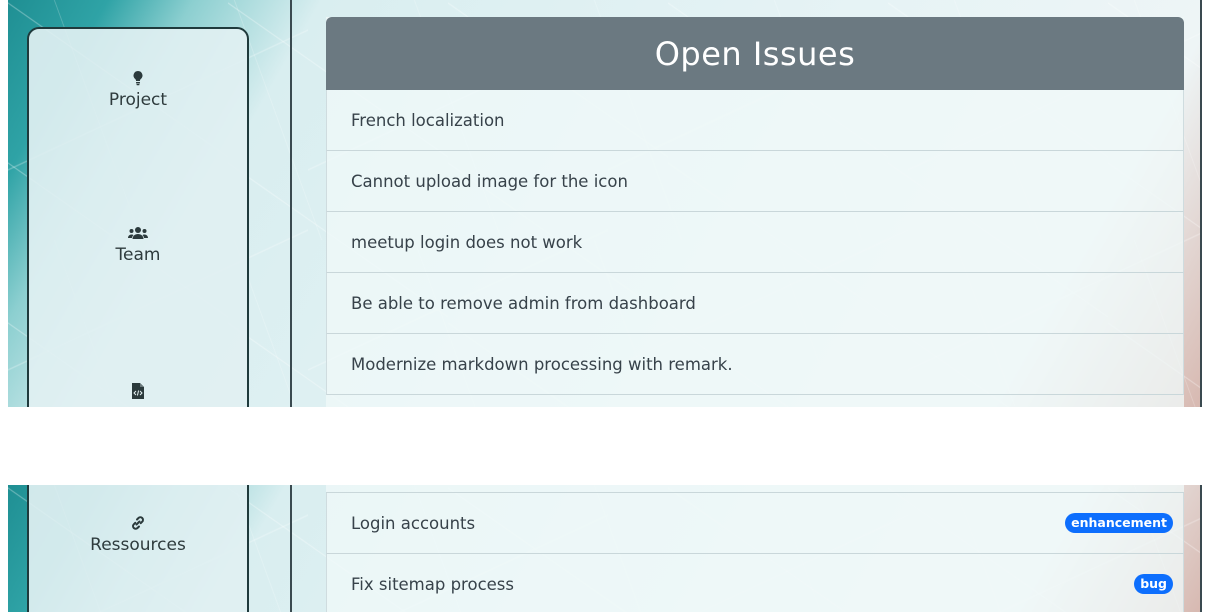  Describe the element at coordinates (138, 78) in the screenshot. I see `lightbulb-icon` at that location.